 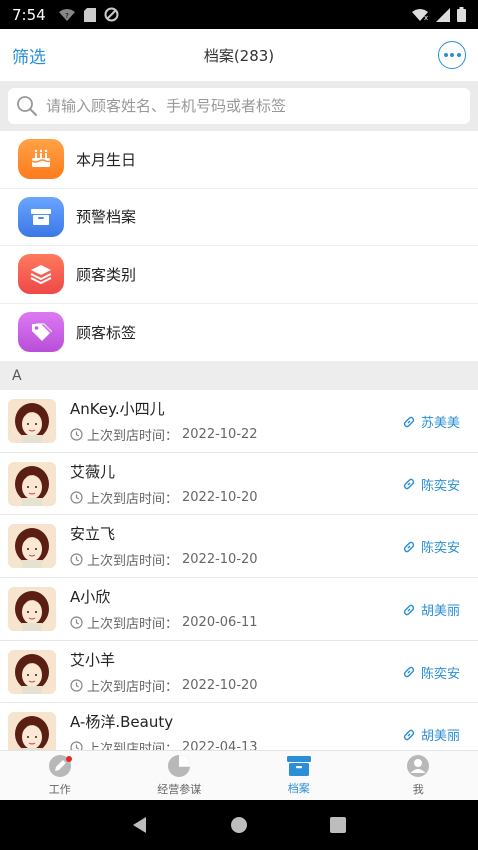 I want to click on staff-link: 苏美美, so click(x=431, y=421).